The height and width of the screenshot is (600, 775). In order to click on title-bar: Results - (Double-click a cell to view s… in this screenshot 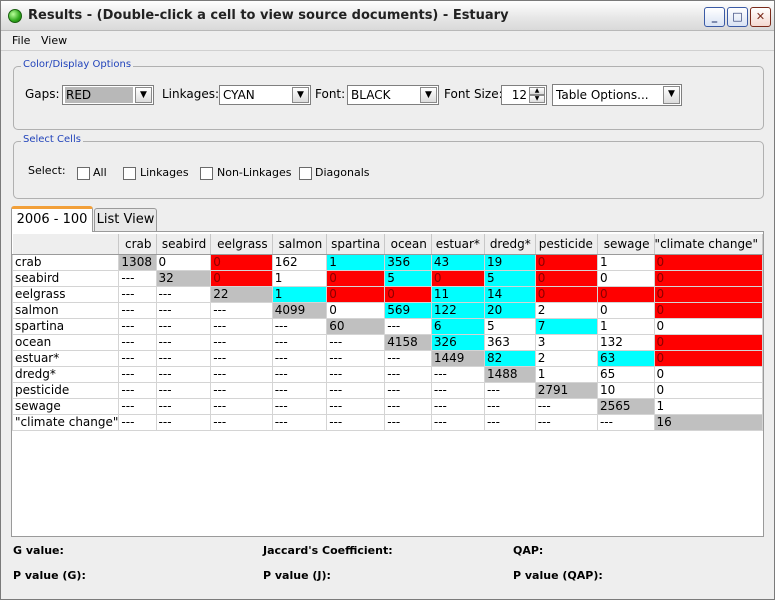, I will do `click(387, 16)`.